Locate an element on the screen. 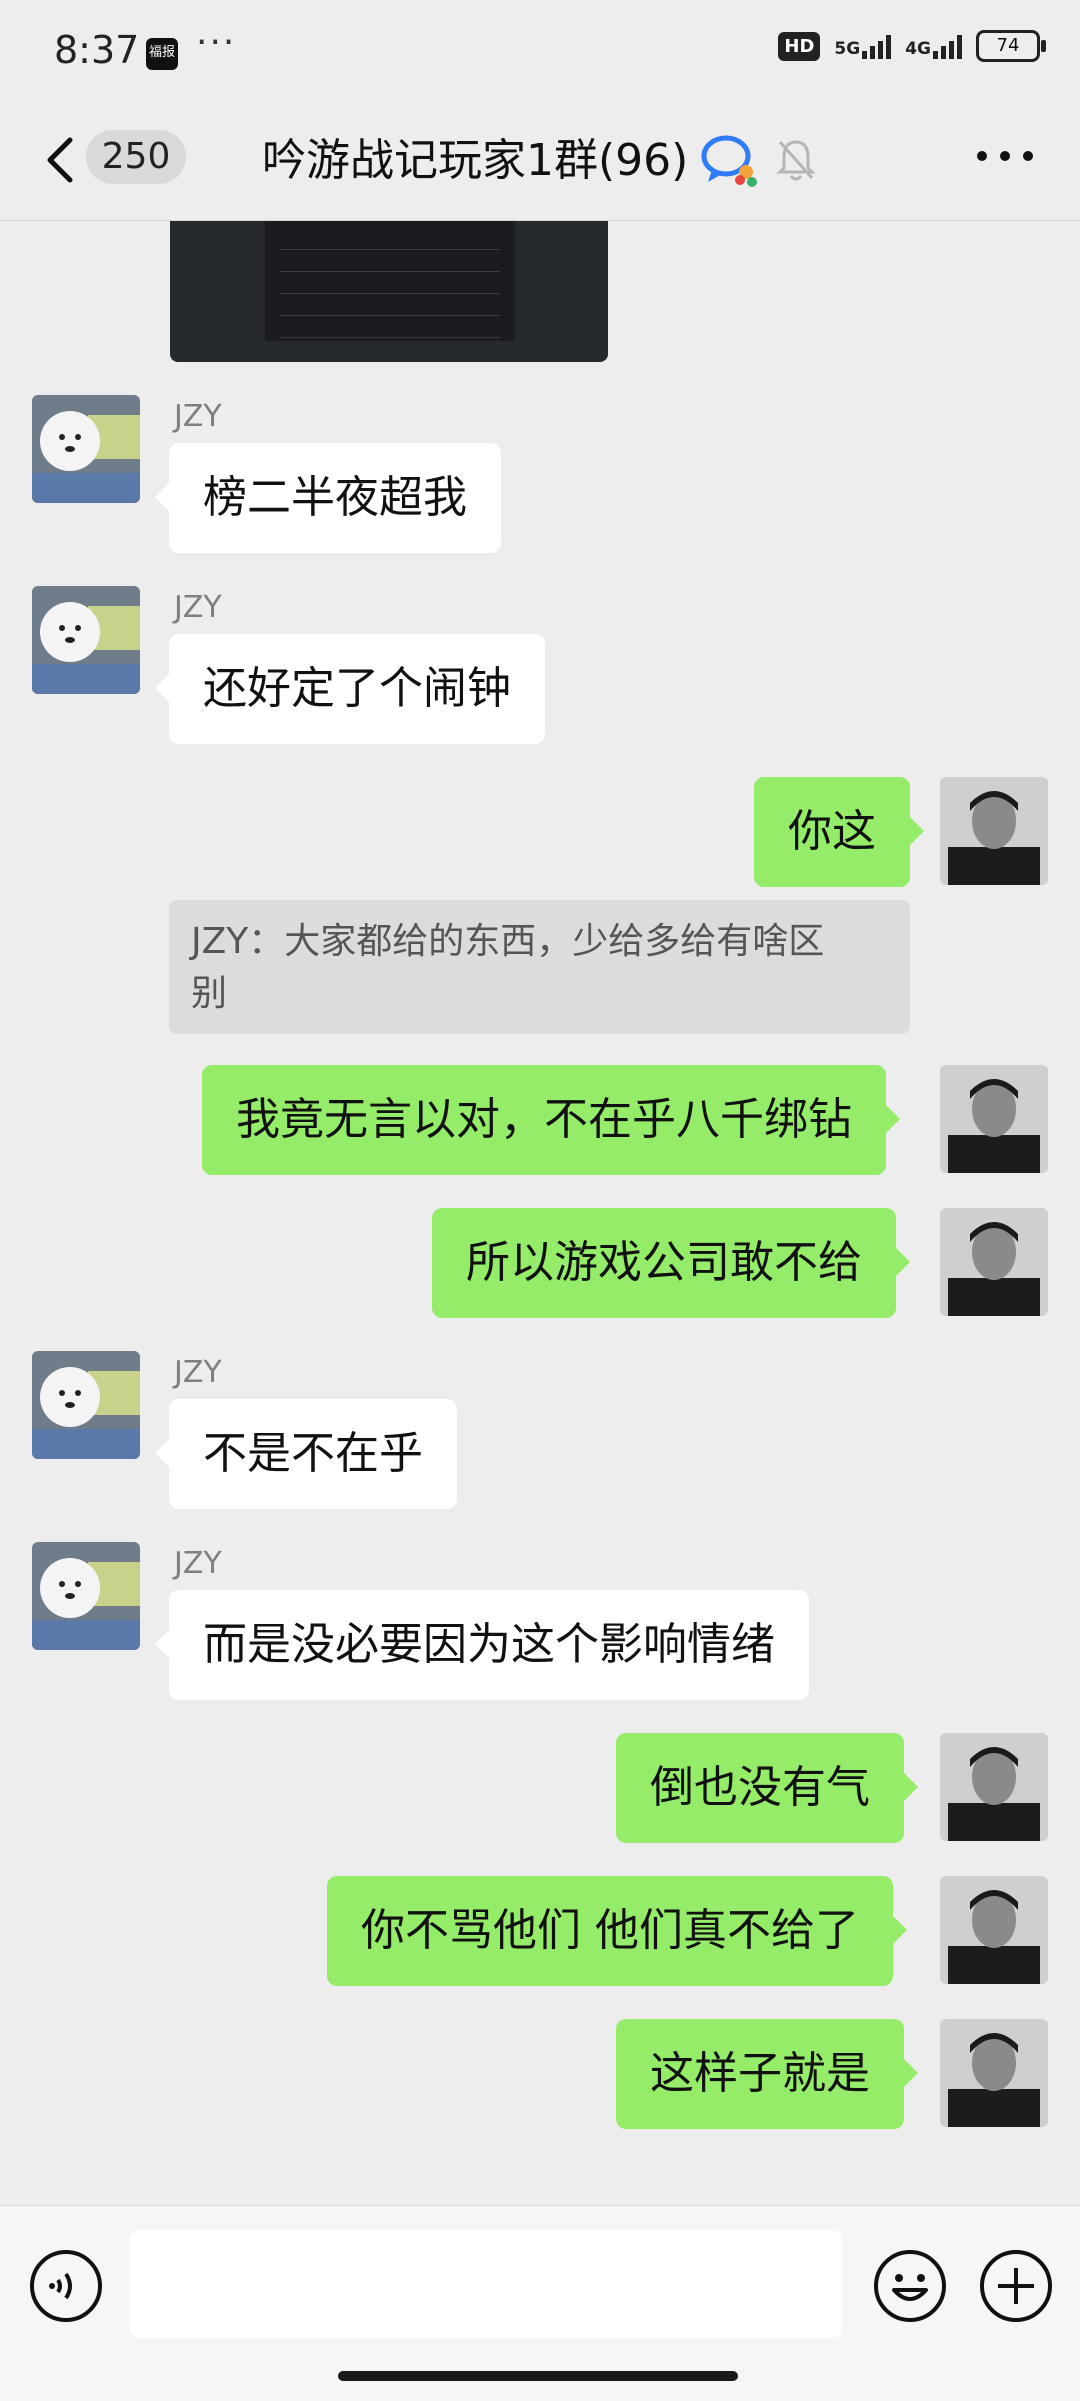 Image resolution: width=1080 pixels, height=2401 pixels. chat-header: 250 吟游战记玩家1群(96) is located at coordinates (540, 160).